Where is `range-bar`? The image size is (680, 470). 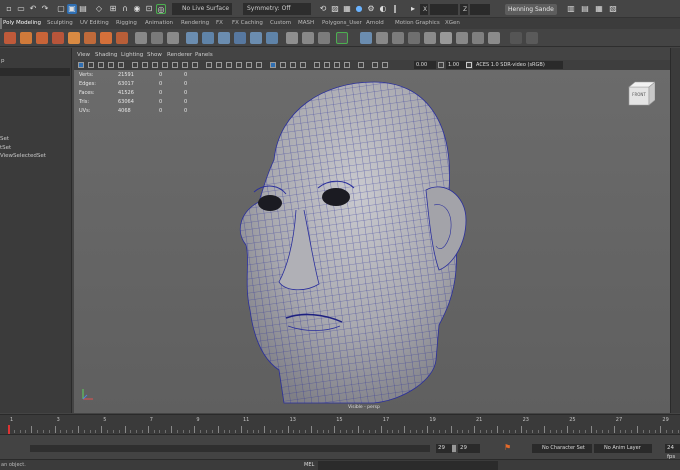
range-bar is located at coordinates (230, 448).